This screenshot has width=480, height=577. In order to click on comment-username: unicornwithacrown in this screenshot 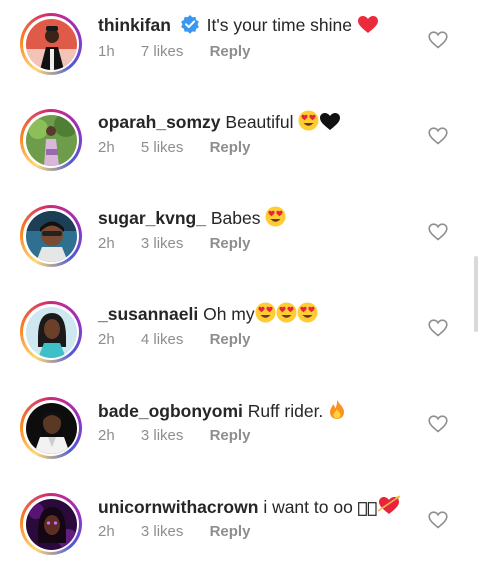, I will do `click(178, 507)`.